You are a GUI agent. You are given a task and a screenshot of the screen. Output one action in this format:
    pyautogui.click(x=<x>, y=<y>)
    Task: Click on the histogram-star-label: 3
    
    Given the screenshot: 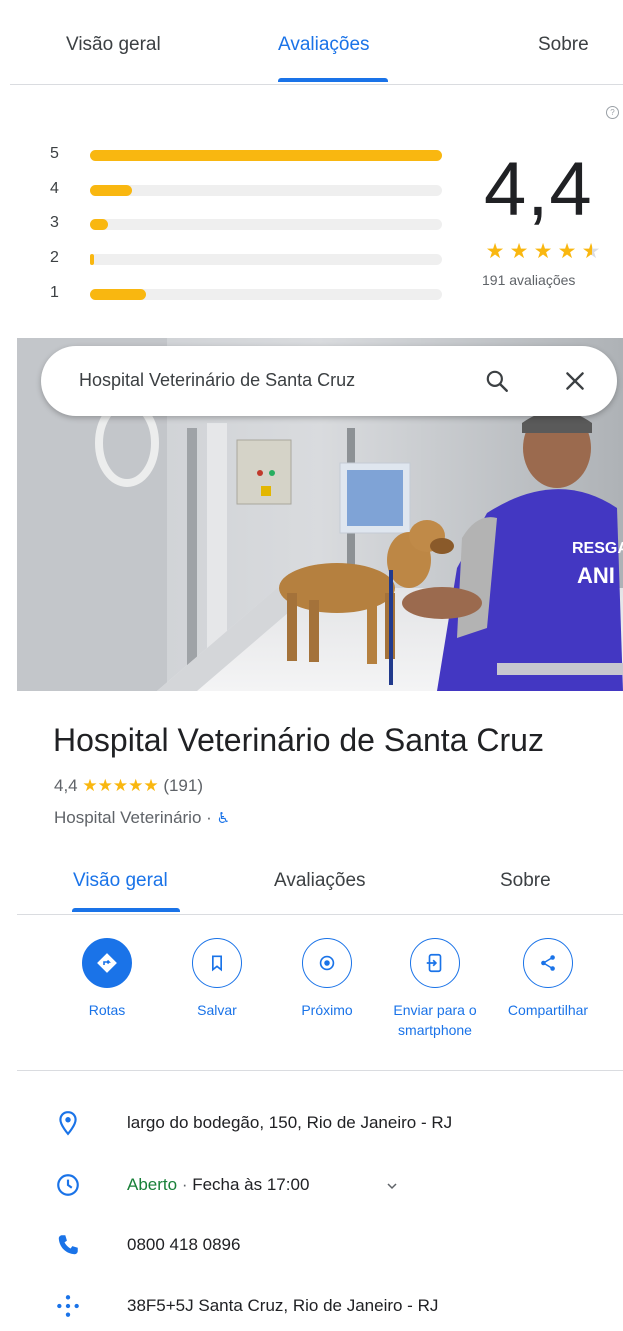 What is the action you would take?
    pyautogui.click(x=54, y=222)
    